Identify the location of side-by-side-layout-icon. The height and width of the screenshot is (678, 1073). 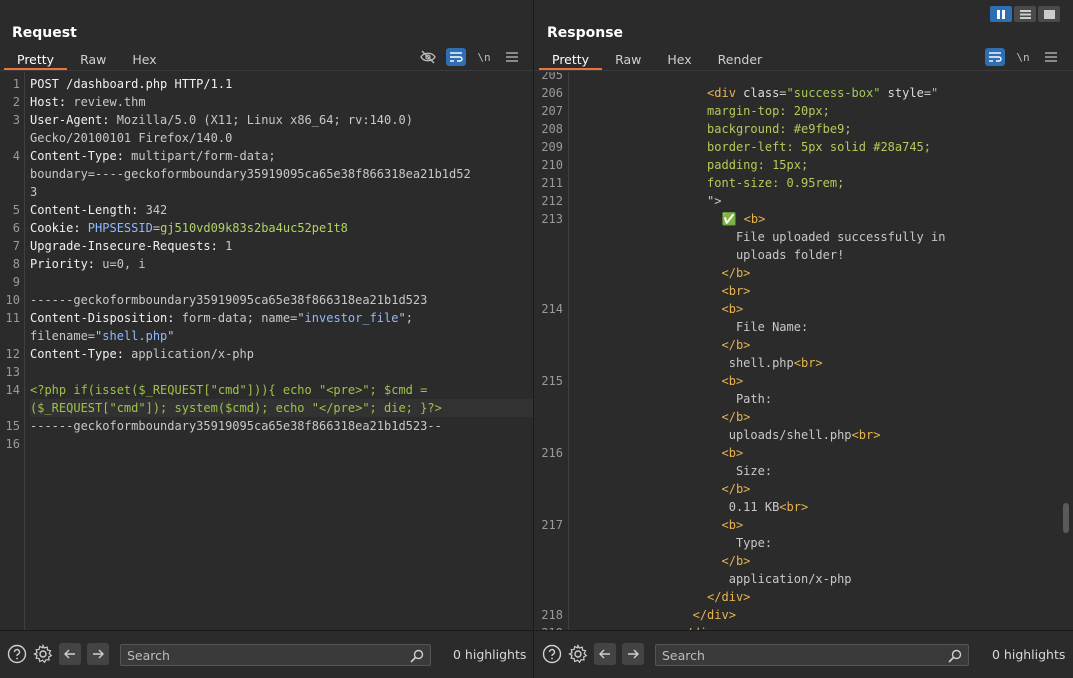
(1001, 14).